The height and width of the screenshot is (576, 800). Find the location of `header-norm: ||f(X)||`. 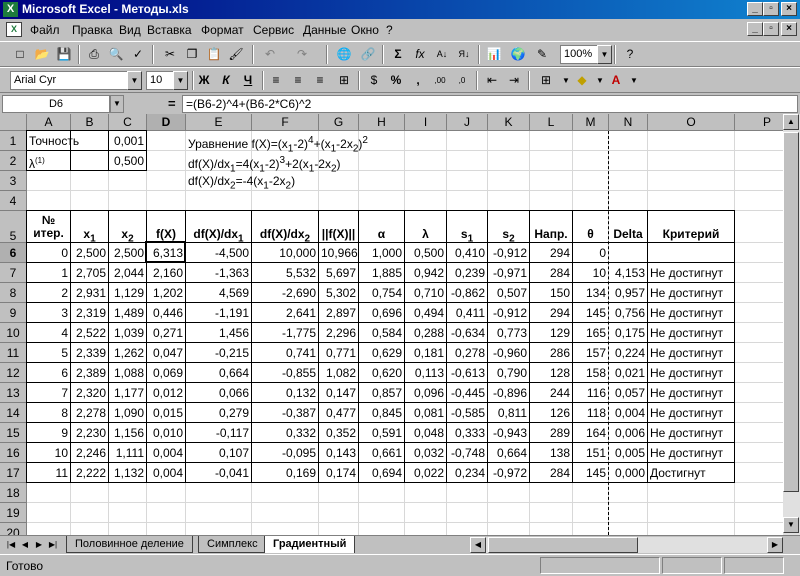

header-norm: ||f(X)|| is located at coordinates (338, 227).